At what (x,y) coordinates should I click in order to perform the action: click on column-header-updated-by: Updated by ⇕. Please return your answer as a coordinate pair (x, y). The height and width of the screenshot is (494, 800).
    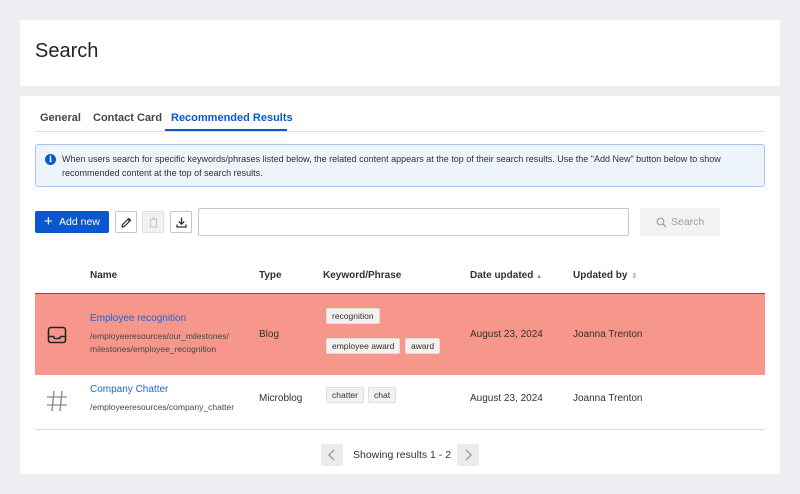
    Looking at the image, I should click on (605, 275).